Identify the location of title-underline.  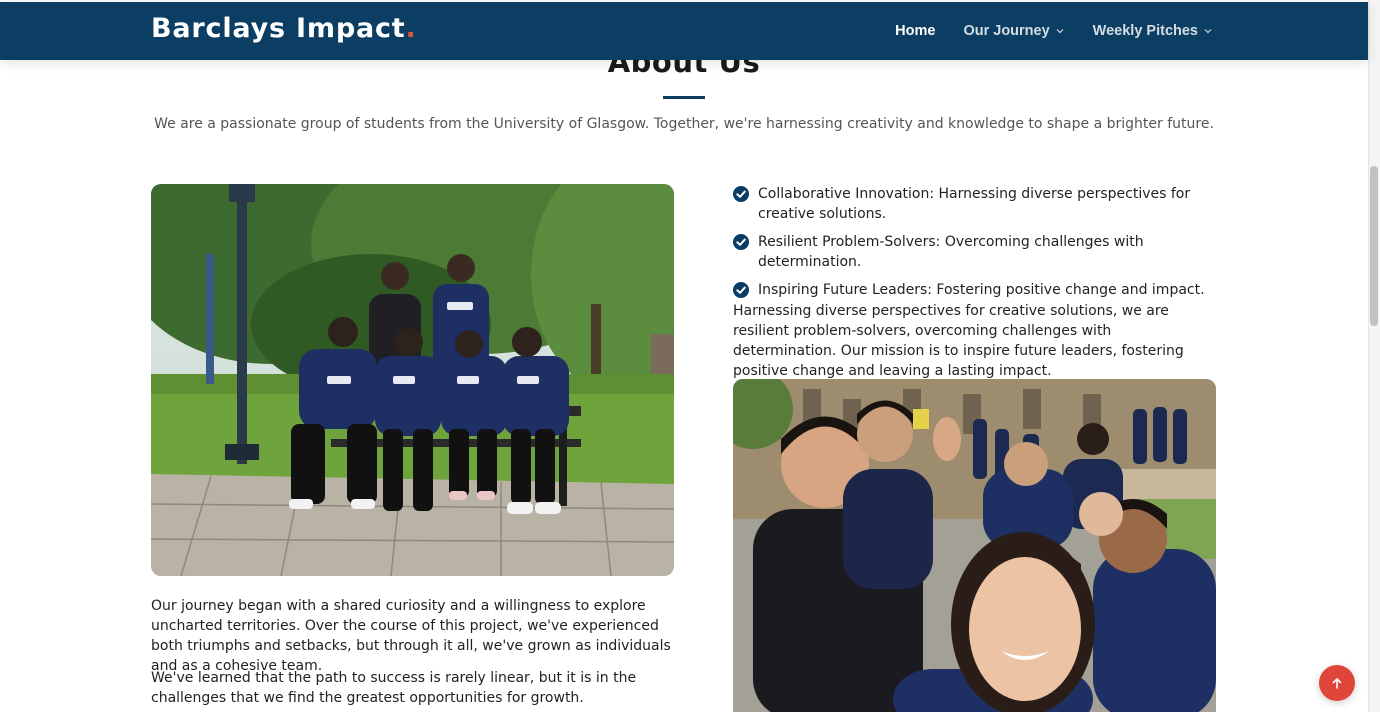
(684, 97).